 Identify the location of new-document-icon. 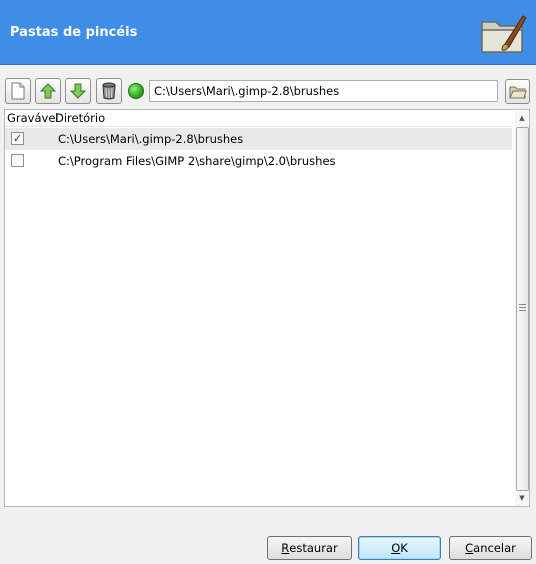
(18, 91).